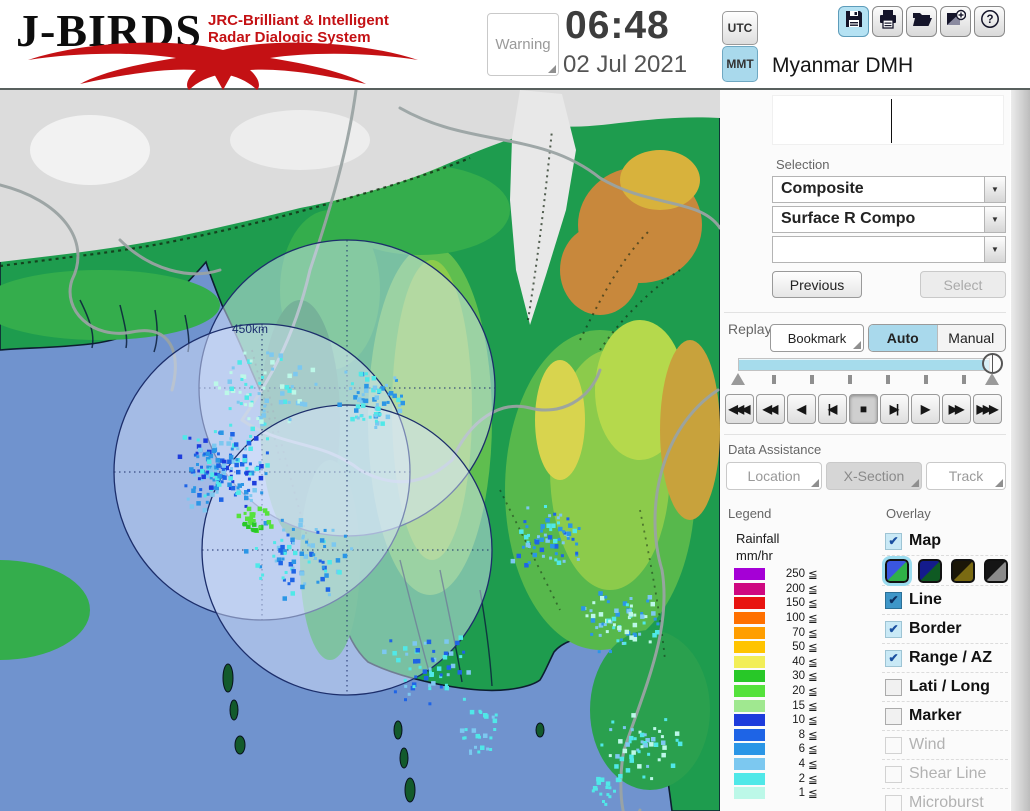  Describe the element at coordinates (889, 189) in the screenshot. I see `composite-dropdown: Composite ▼` at that location.